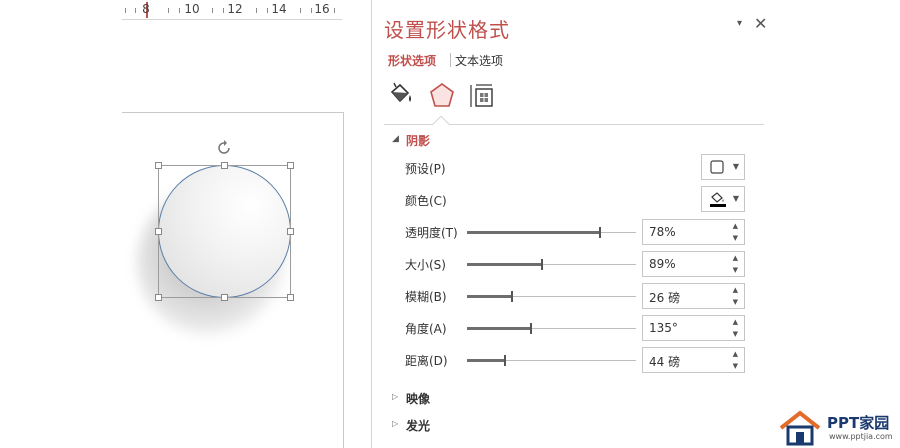 The width and height of the screenshot is (900, 448). What do you see at coordinates (693, 328) in the screenshot?
I see `angle-spinner: 135° ▲ ▼` at bounding box center [693, 328].